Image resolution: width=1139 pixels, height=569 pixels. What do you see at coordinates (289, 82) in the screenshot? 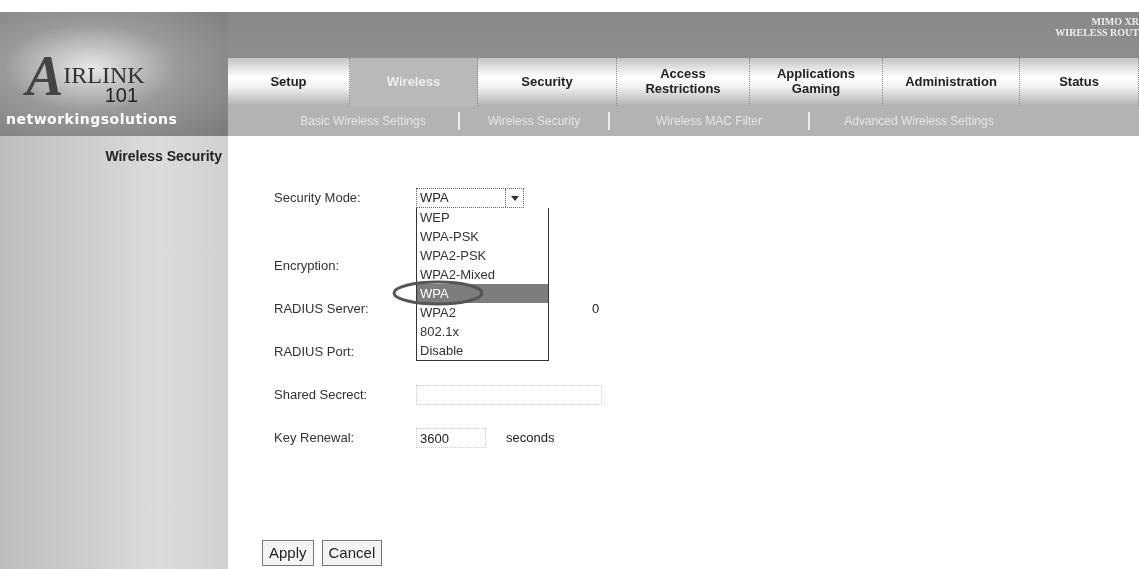
I see `nav-tab: Setup` at bounding box center [289, 82].